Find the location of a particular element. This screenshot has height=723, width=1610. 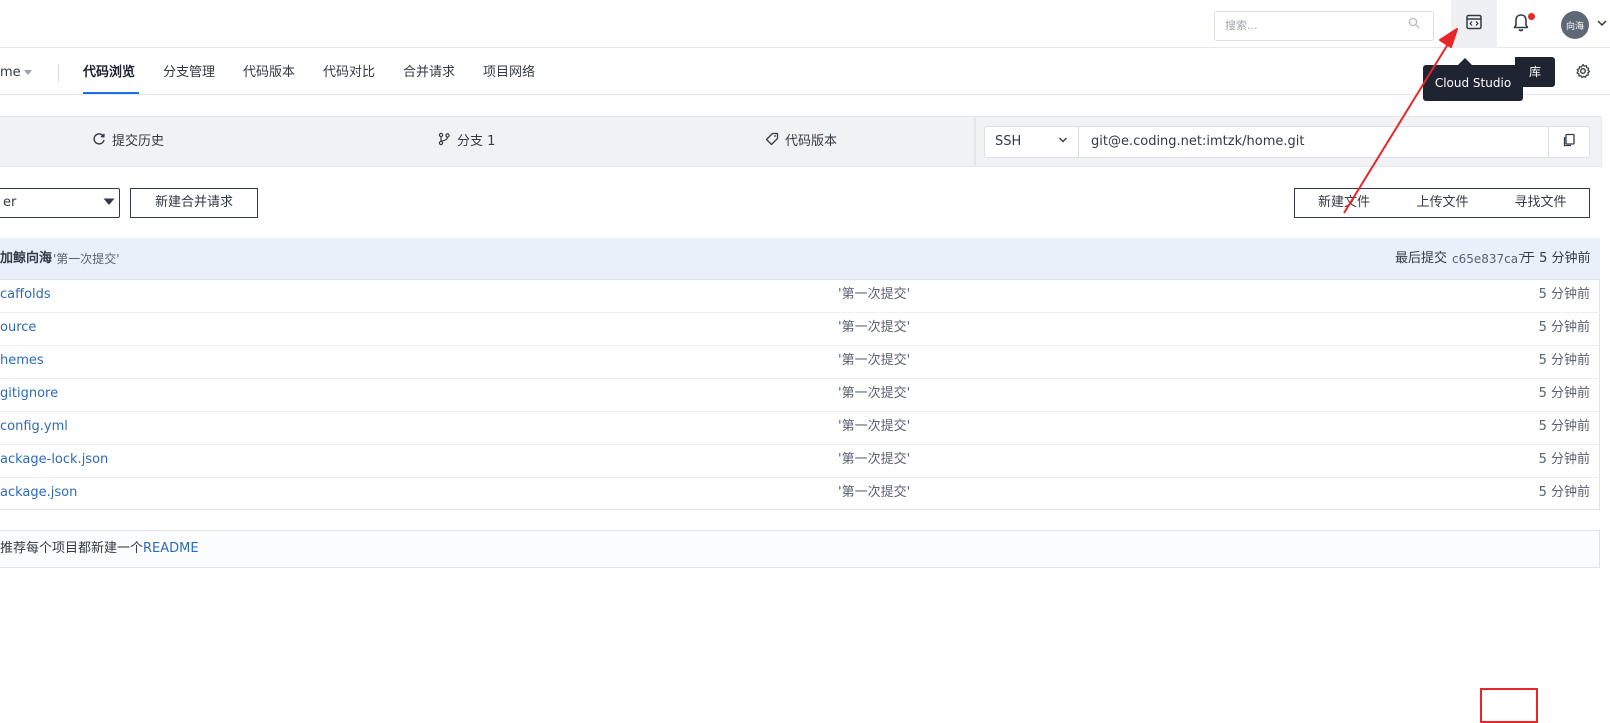

copy-icon is located at coordinates (1569, 142).